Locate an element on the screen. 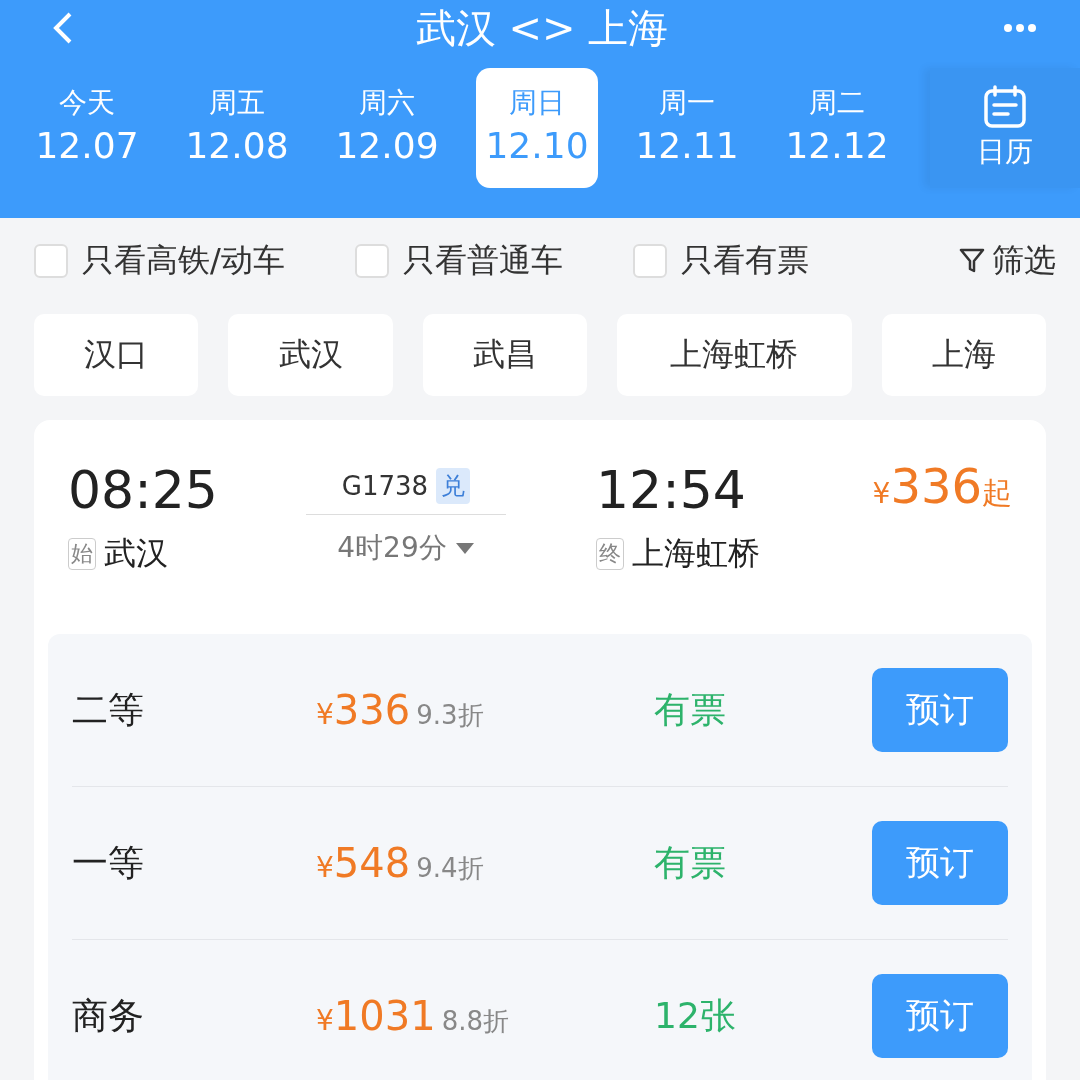 Image resolution: width=1080 pixels, height=1080 pixels. starting-price: ¥336起 is located at coordinates (941, 487).